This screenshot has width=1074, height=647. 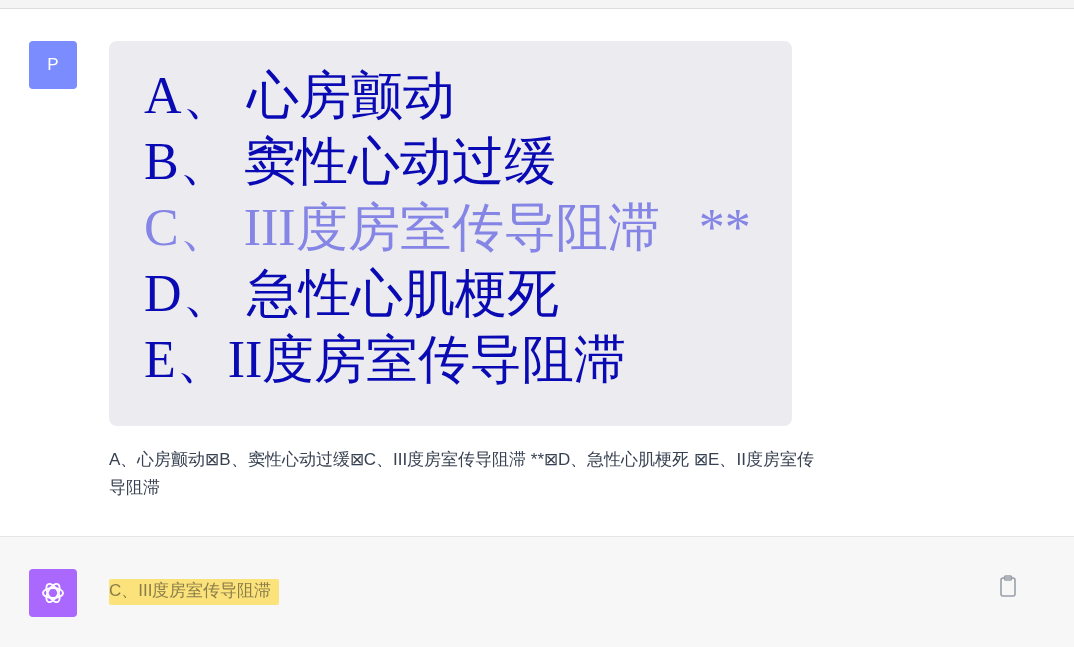 What do you see at coordinates (462, 474) in the screenshot?
I see `message-text: A、心房颤动⊠B、窦性心动过缓⊠C、III度房室传导阻滞 **⊠D、急性心肌梗死 ⊠E、II度房室传导阻滞` at bounding box center [462, 474].